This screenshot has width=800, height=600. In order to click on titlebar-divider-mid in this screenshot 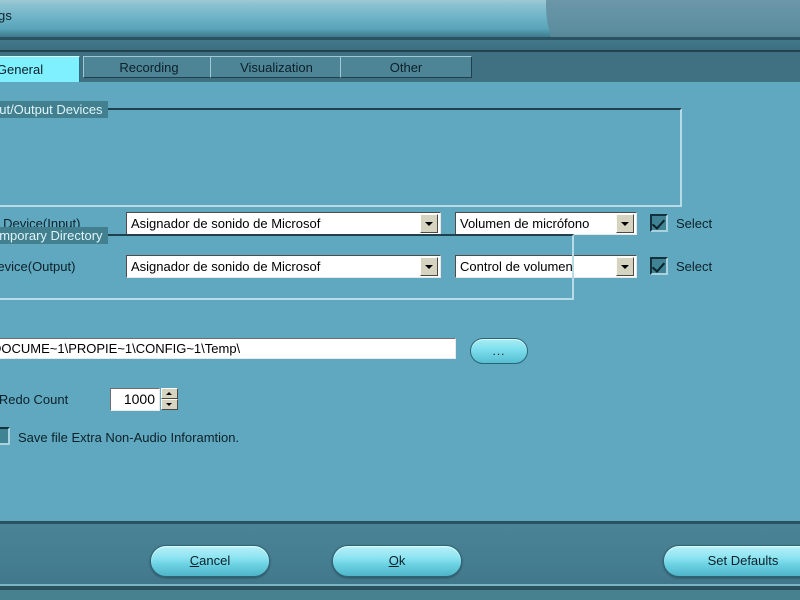, I will do `click(400, 45)`.